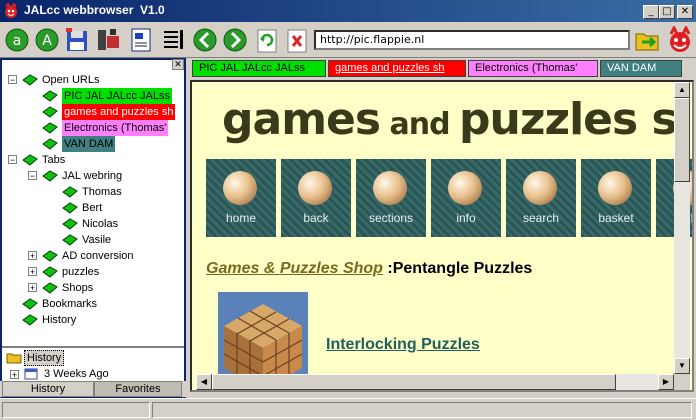  Describe the element at coordinates (348, 409) in the screenshot. I see `status-bar` at that location.